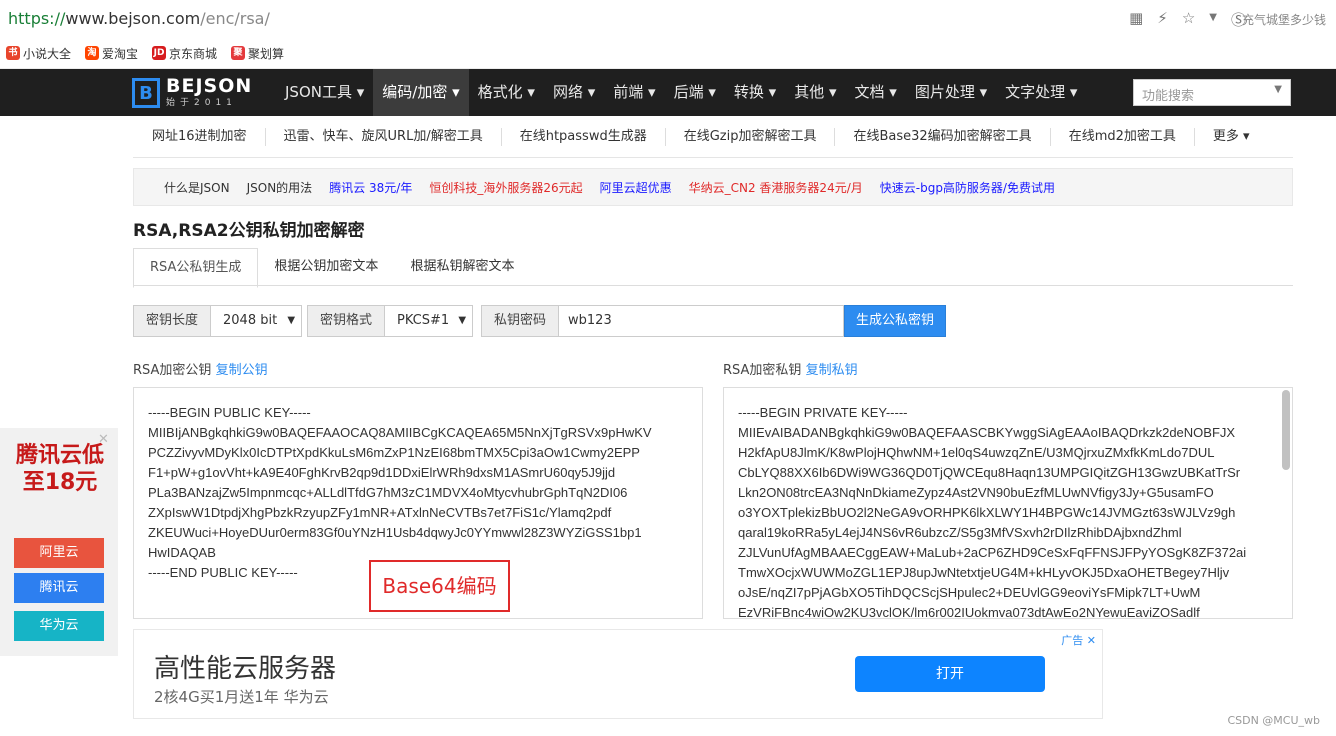  What do you see at coordinates (505, 187) in the screenshot?
I see `promo-link: 恒创科技_海外服务器26元起` at bounding box center [505, 187].